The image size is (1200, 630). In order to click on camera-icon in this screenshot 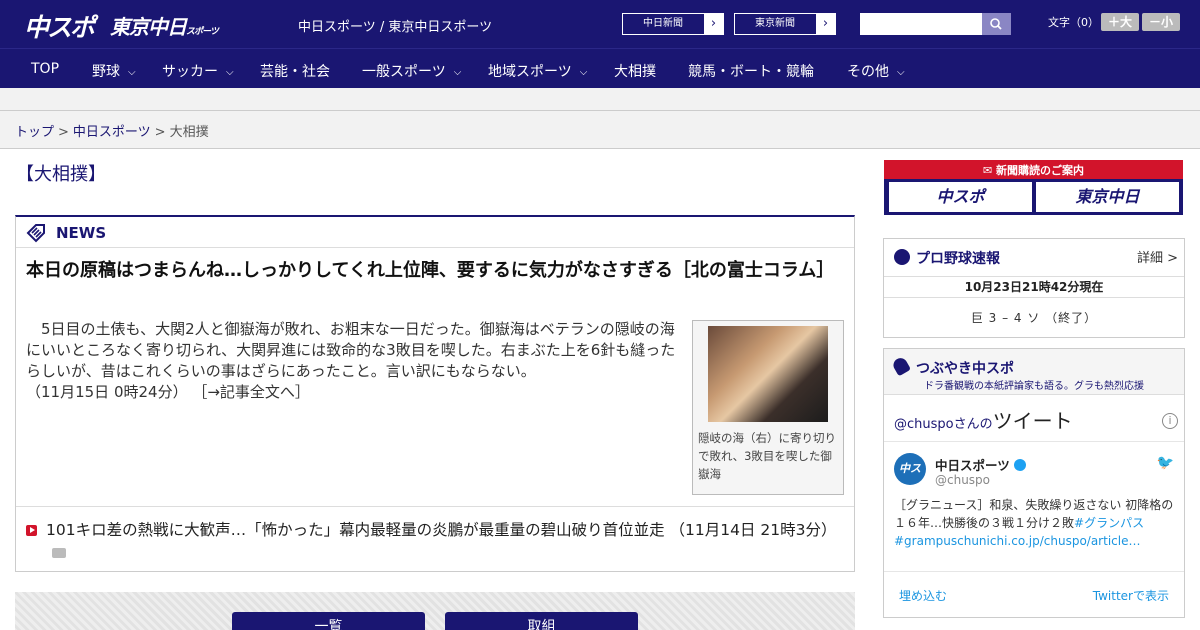, I will do `click(59, 553)`.